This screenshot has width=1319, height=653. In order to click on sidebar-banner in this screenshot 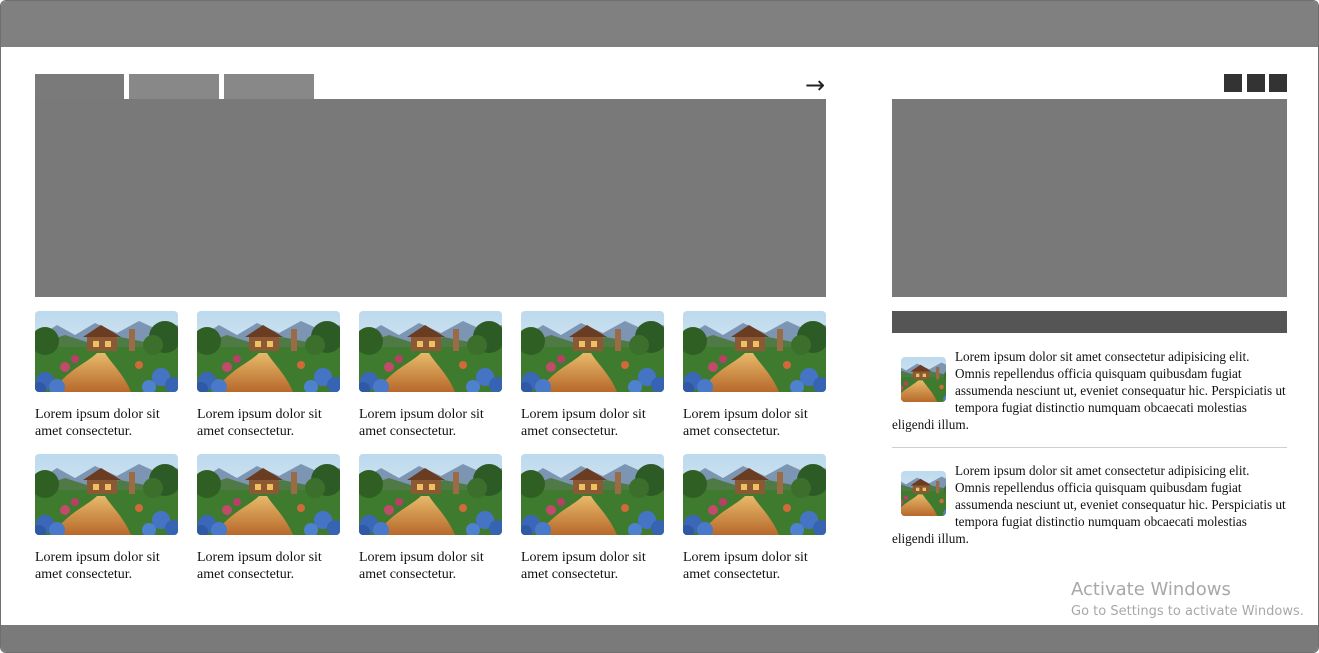, I will do `click(1089, 198)`.